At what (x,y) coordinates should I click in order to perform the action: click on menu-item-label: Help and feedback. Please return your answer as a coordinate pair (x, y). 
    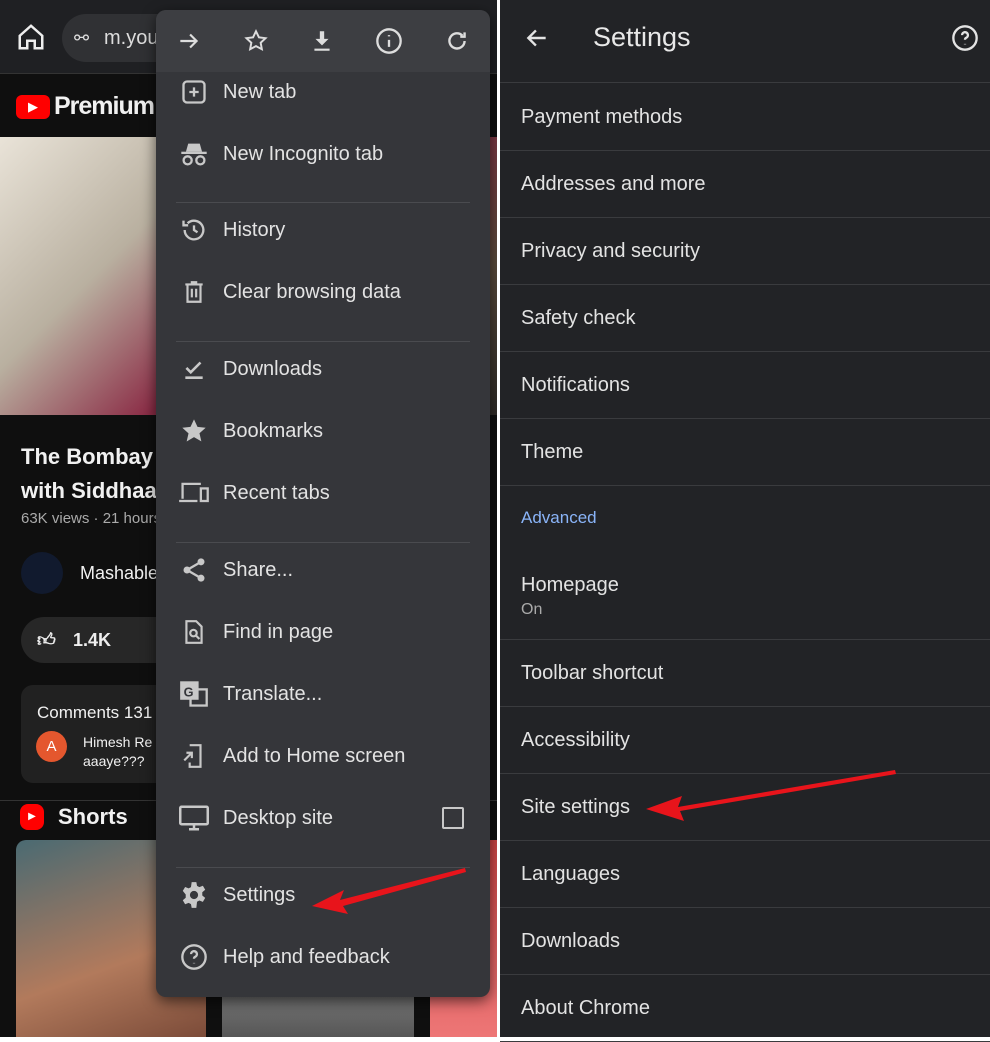
    Looking at the image, I should click on (306, 956).